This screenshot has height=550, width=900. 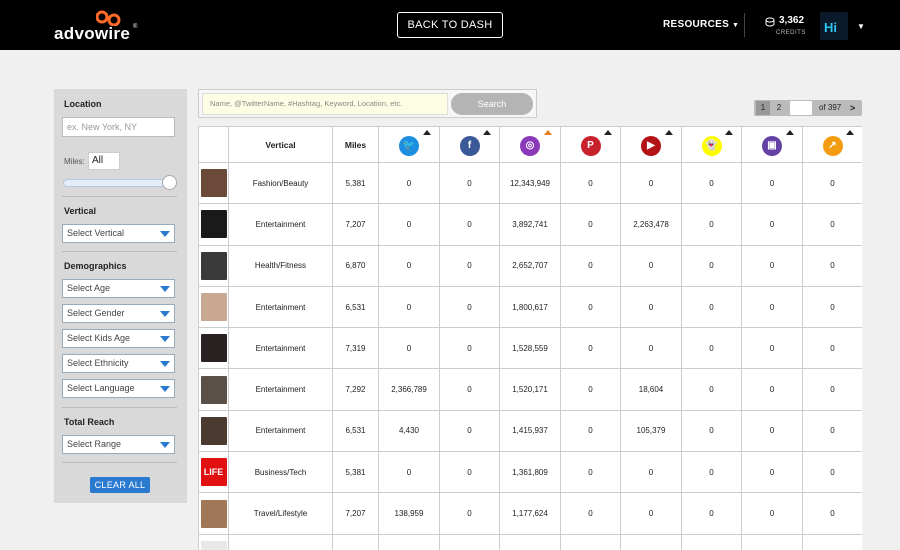 What do you see at coordinates (852, 108) in the screenshot?
I see `next-page-button: >` at bounding box center [852, 108].